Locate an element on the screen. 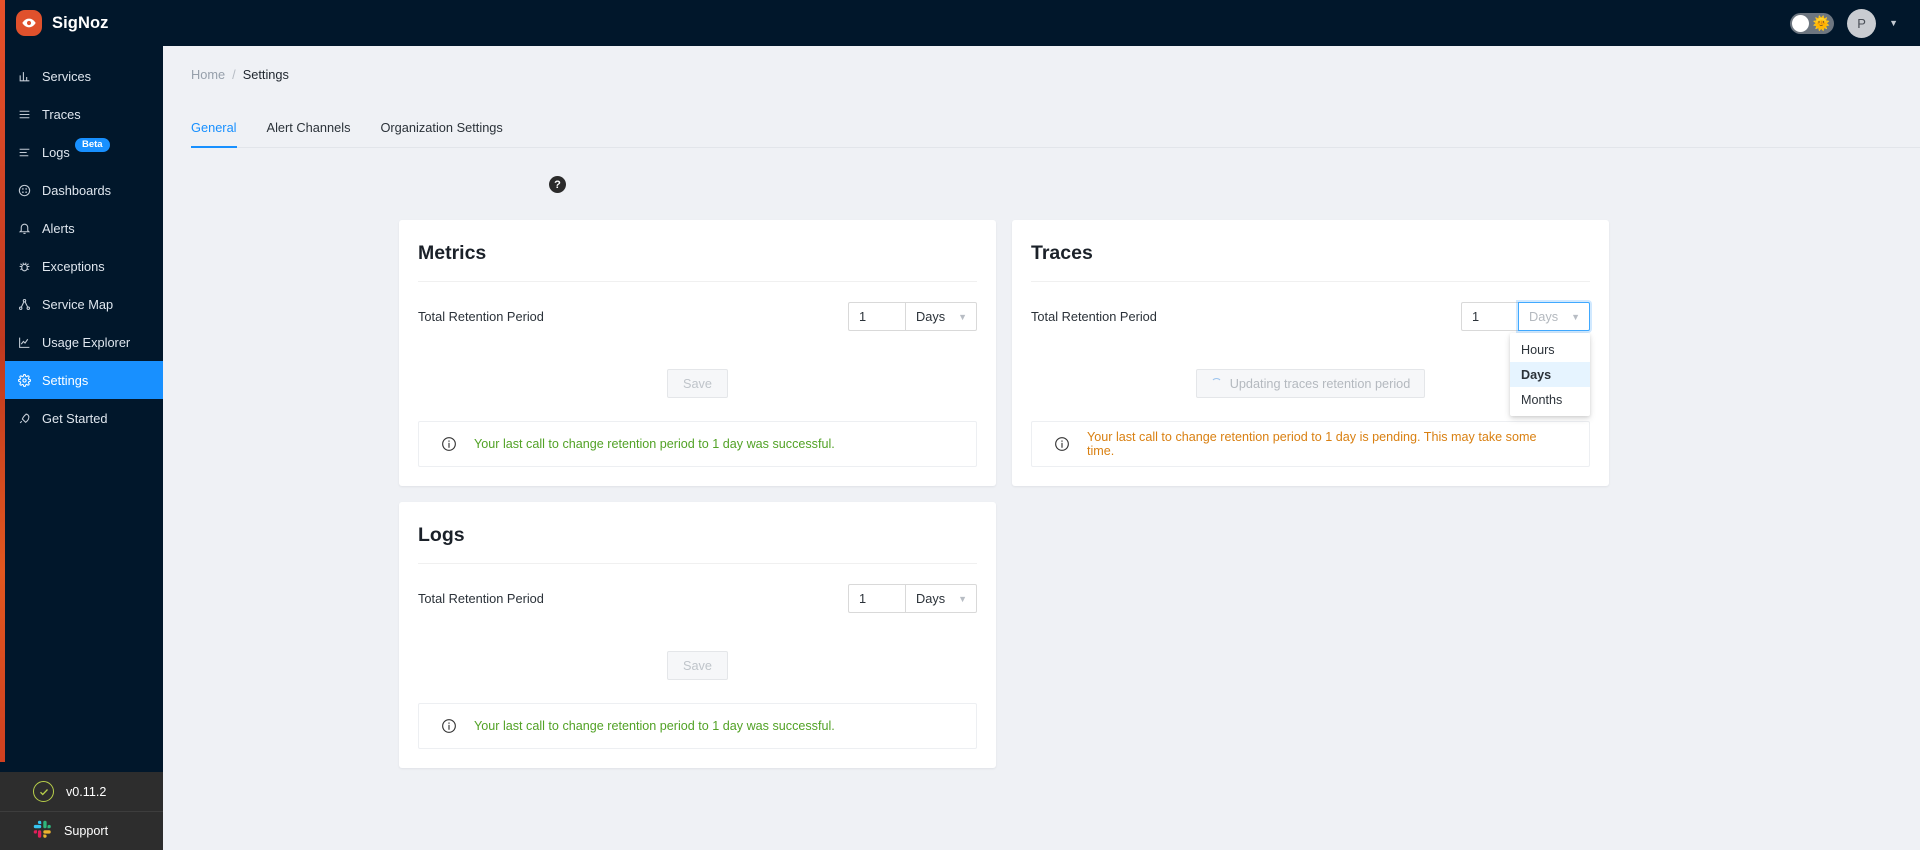  avatar-initial: P is located at coordinates (1861, 23).